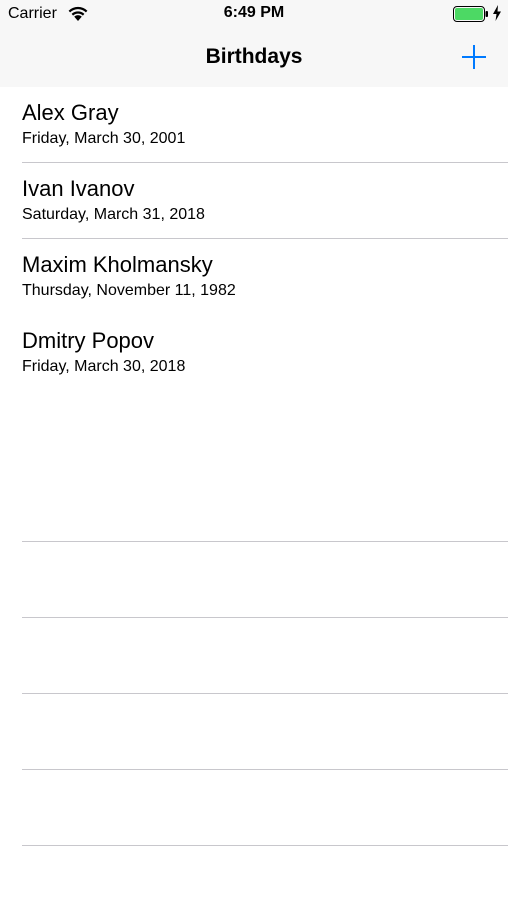 The height and width of the screenshot is (904, 508). I want to click on page-title: Birthdays, so click(254, 56).